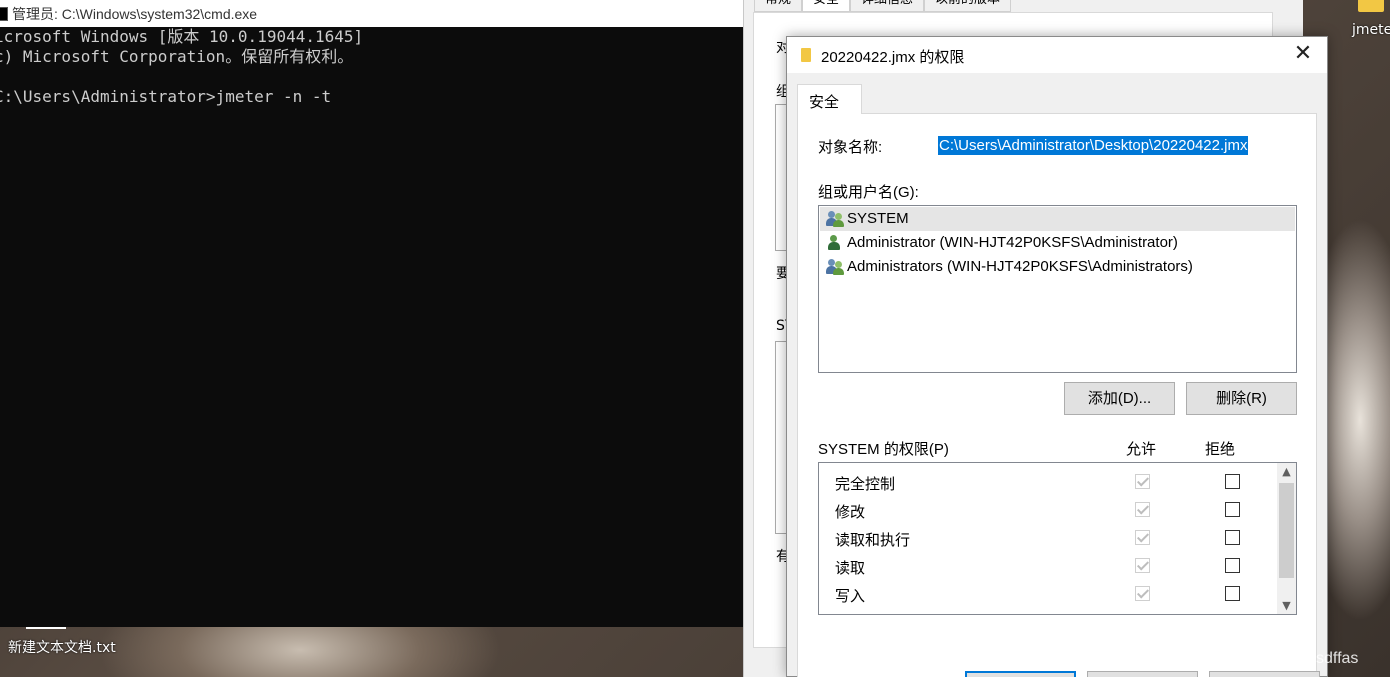  Describe the element at coordinates (62, 648) in the screenshot. I see `desktop-icon-label: 新建文本文档.txt` at that location.